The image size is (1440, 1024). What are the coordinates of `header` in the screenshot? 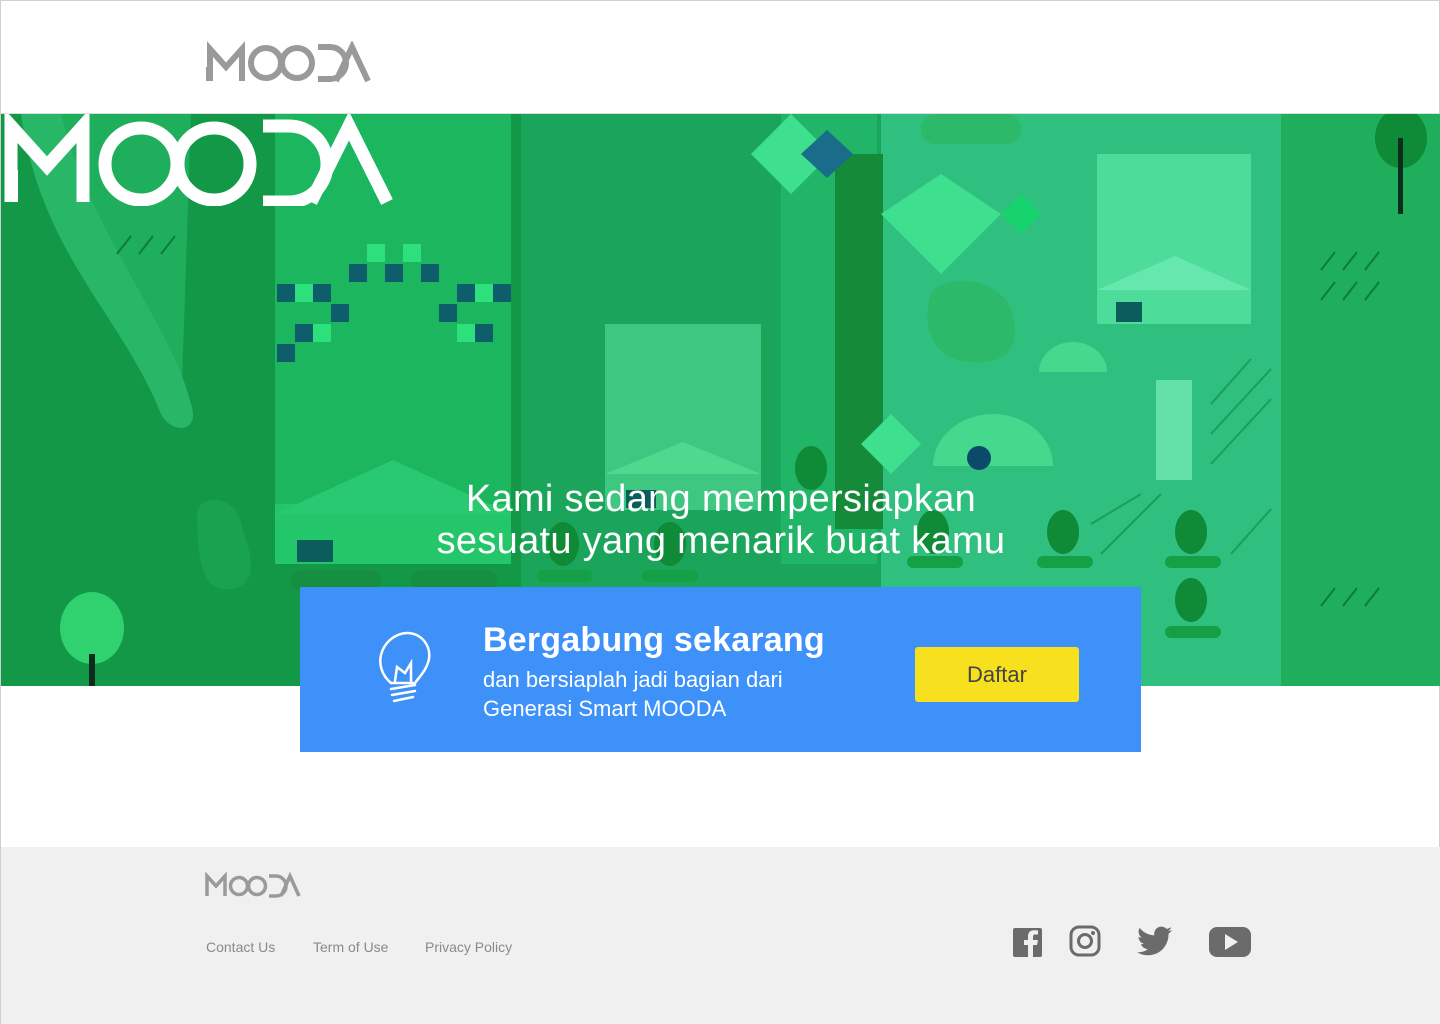 It's located at (720, 57).